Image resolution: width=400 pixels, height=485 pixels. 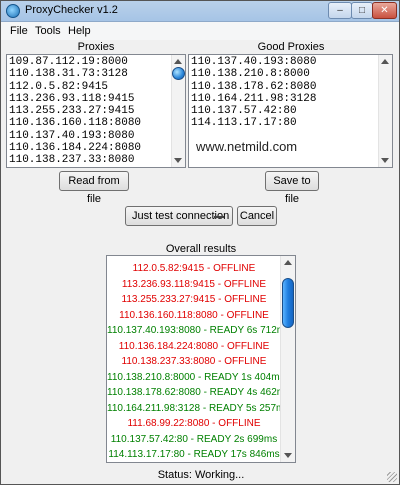 What do you see at coordinates (200, 11) in the screenshot?
I see `title-bar: ProxyChecker v1.2 – □ ✕` at bounding box center [200, 11].